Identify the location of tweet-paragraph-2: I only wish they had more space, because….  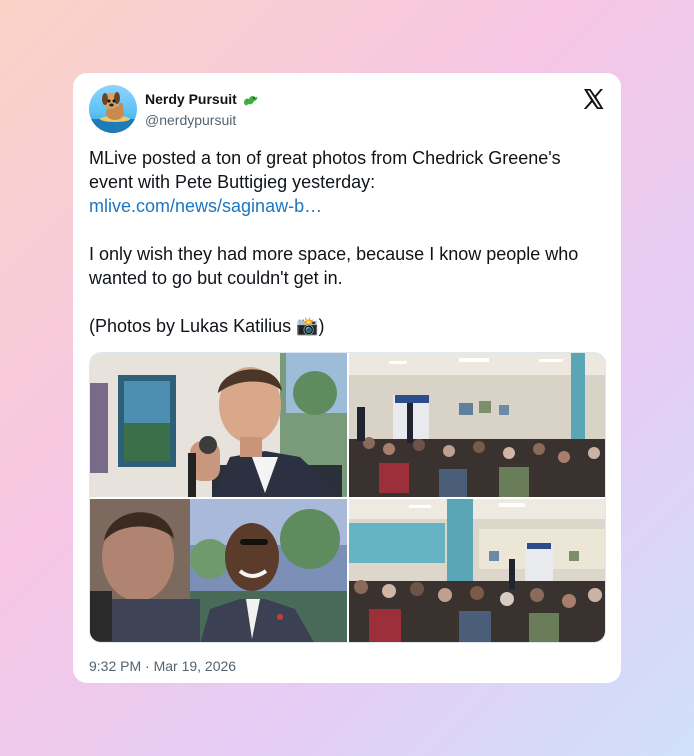
(334, 266).